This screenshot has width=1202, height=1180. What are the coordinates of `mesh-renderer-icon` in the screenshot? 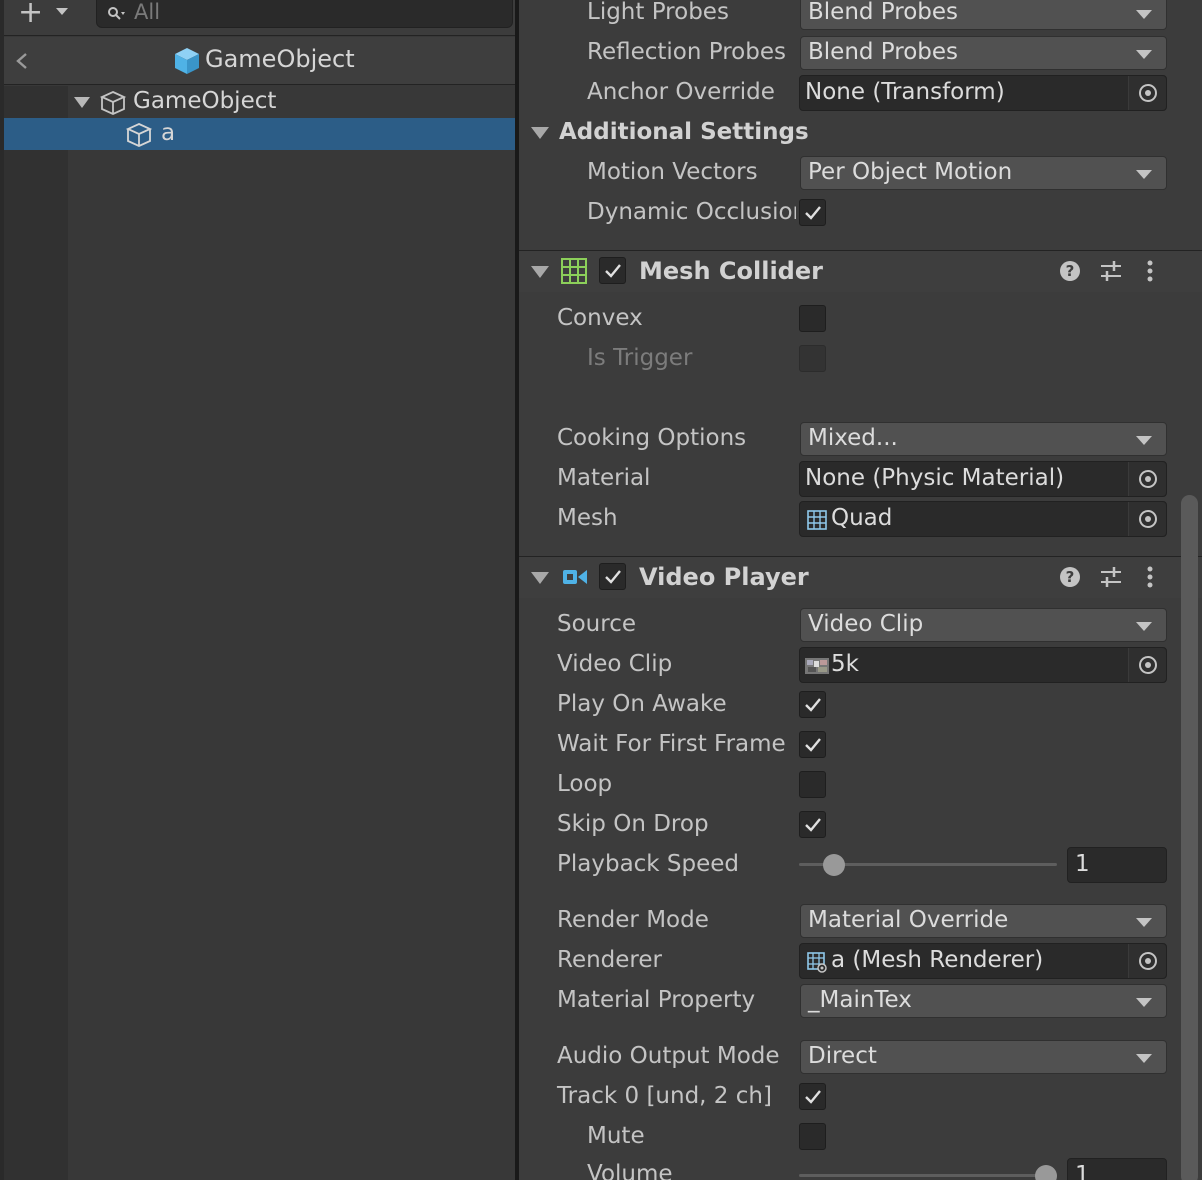 It's located at (817, 962).